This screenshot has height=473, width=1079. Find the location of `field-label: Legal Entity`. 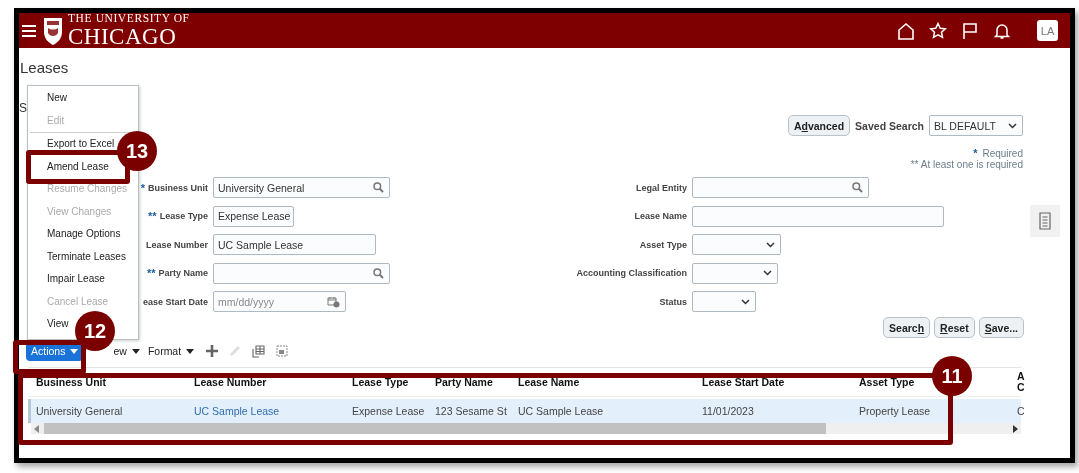

field-label: Legal Entity is located at coordinates (661, 187).